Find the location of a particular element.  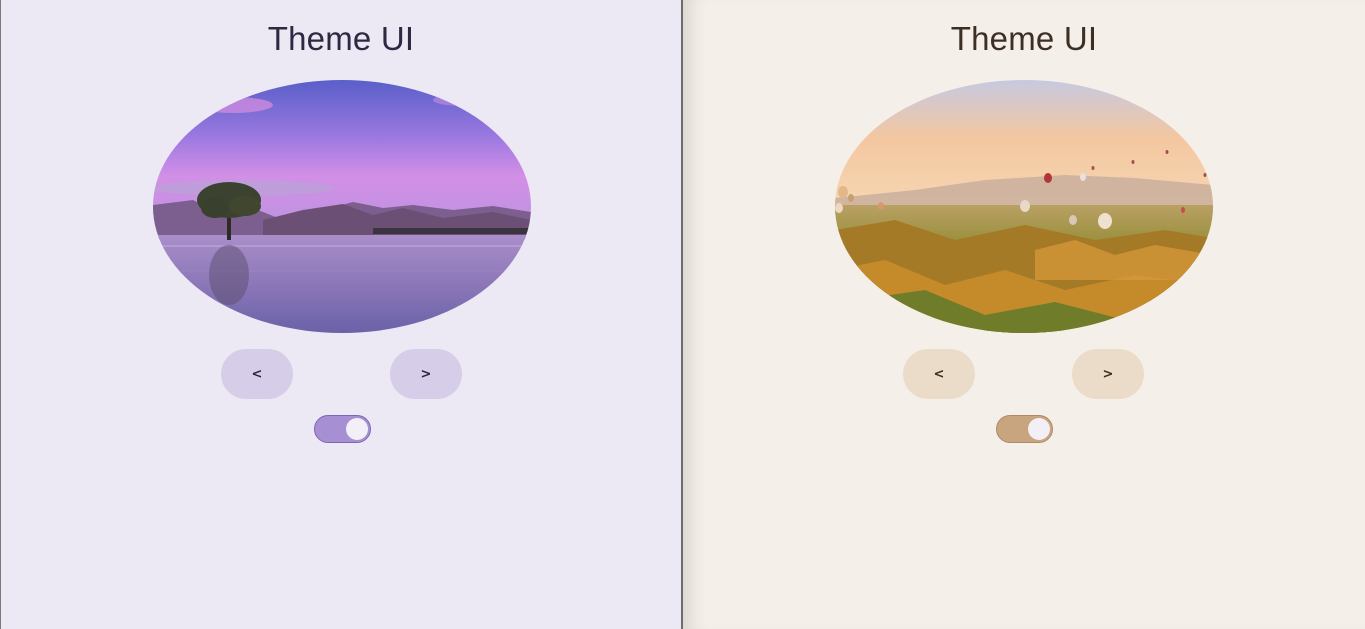

hot-air-balloons-image is located at coordinates (1024, 206).